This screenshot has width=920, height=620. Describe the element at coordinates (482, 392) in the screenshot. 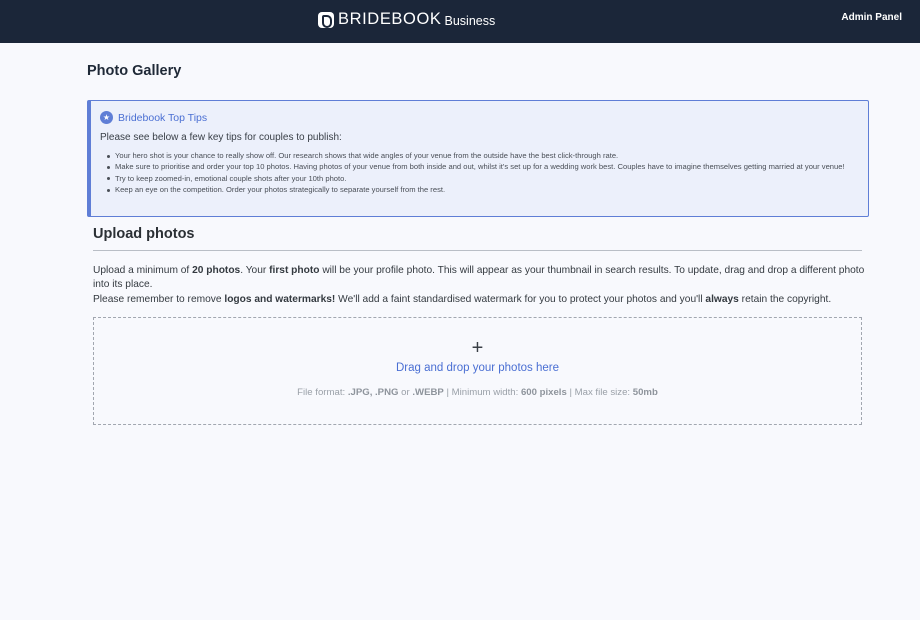

I see `text-run: | Minimum width:` at that location.